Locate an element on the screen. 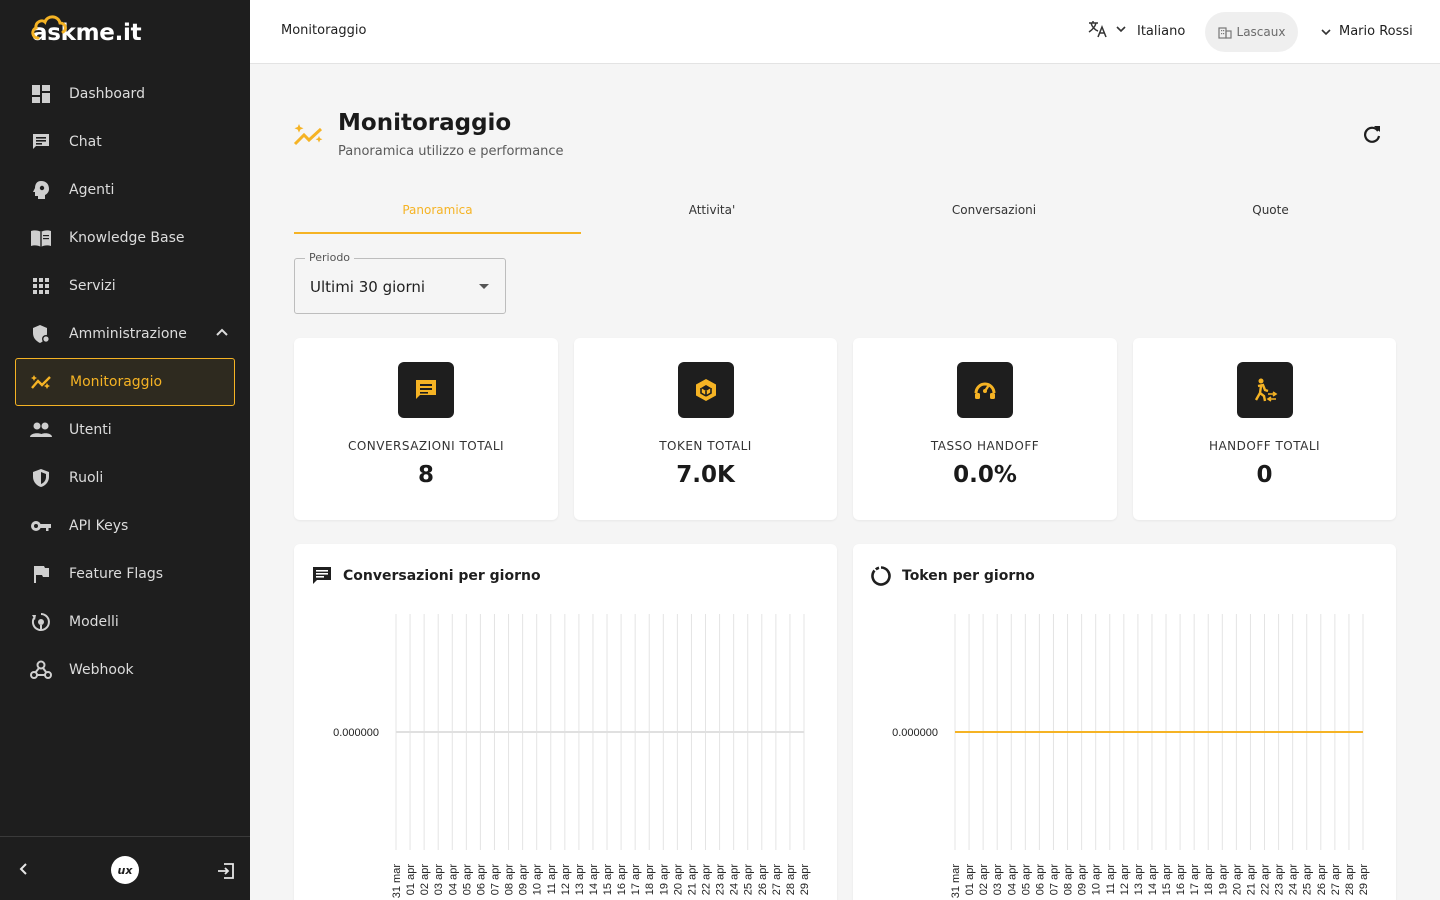 Image resolution: width=1440 pixels, height=900 pixels. app-logo: askme.it is located at coordinates (86, 28).